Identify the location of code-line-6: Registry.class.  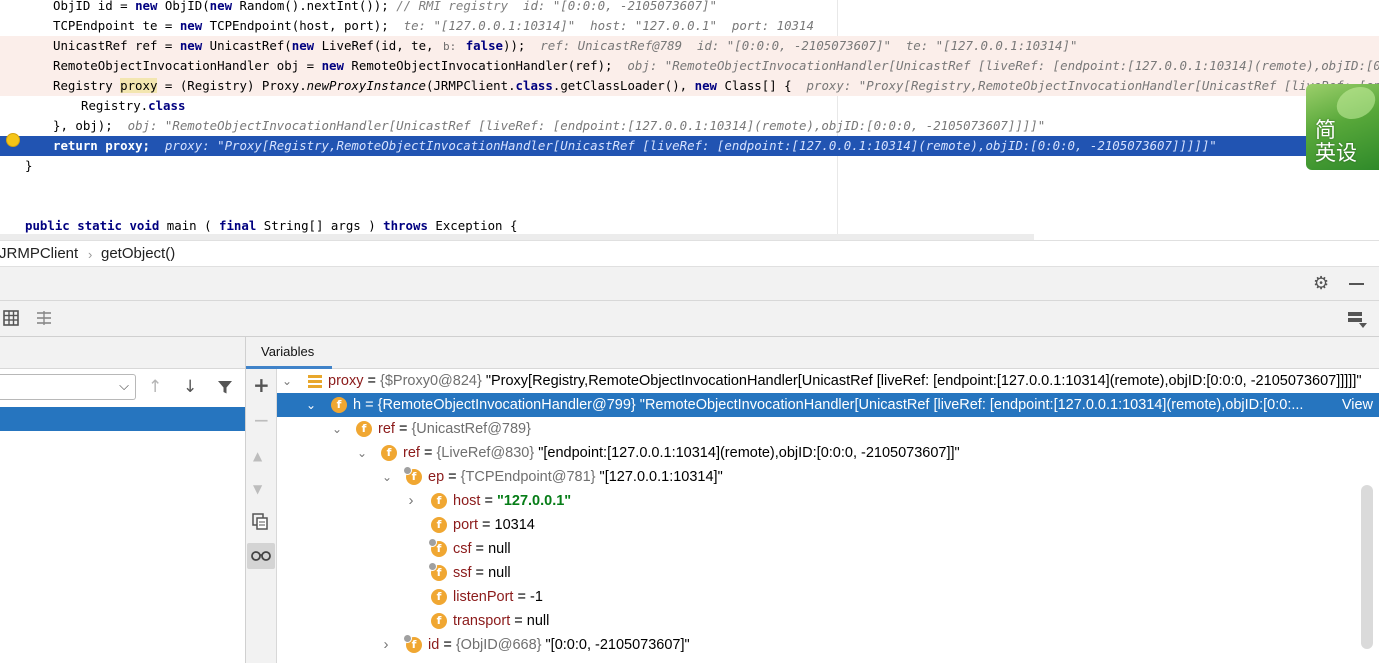
(689, 106).